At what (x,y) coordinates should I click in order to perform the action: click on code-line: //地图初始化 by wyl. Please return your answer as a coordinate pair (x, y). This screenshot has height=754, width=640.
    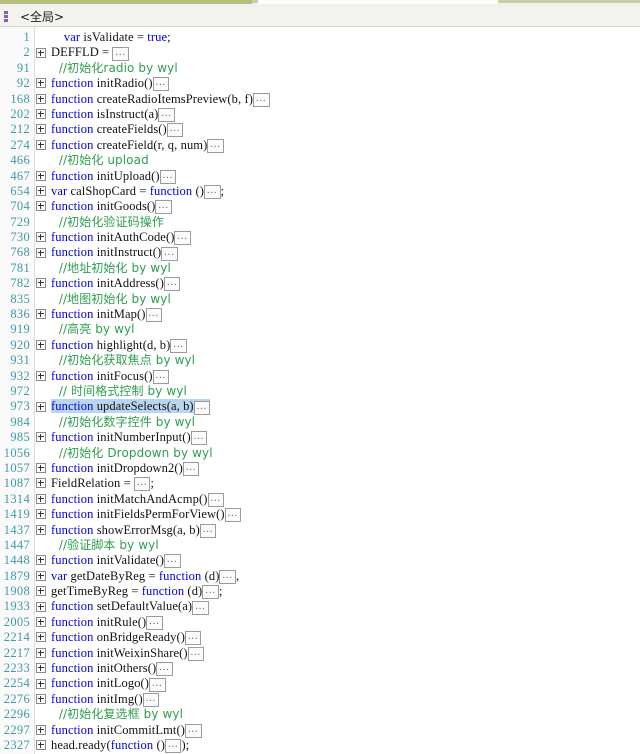
    Looking at the image, I should click on (344, 299).